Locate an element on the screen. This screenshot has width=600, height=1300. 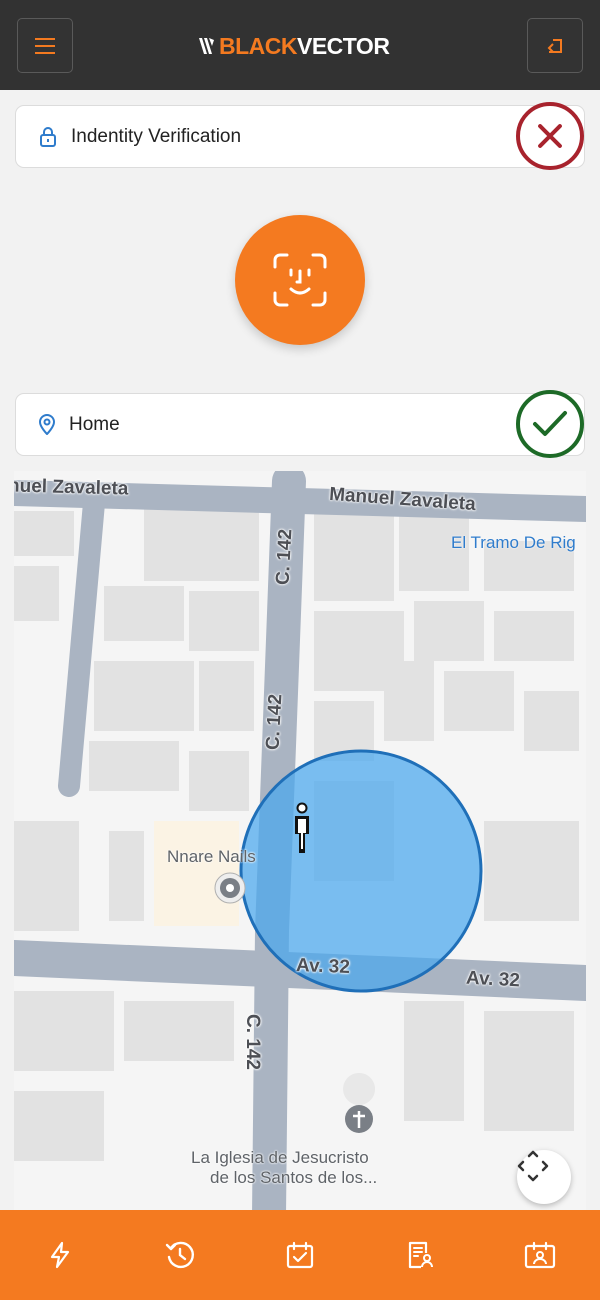
x-mark-icon is located at coordinates (550, 136).